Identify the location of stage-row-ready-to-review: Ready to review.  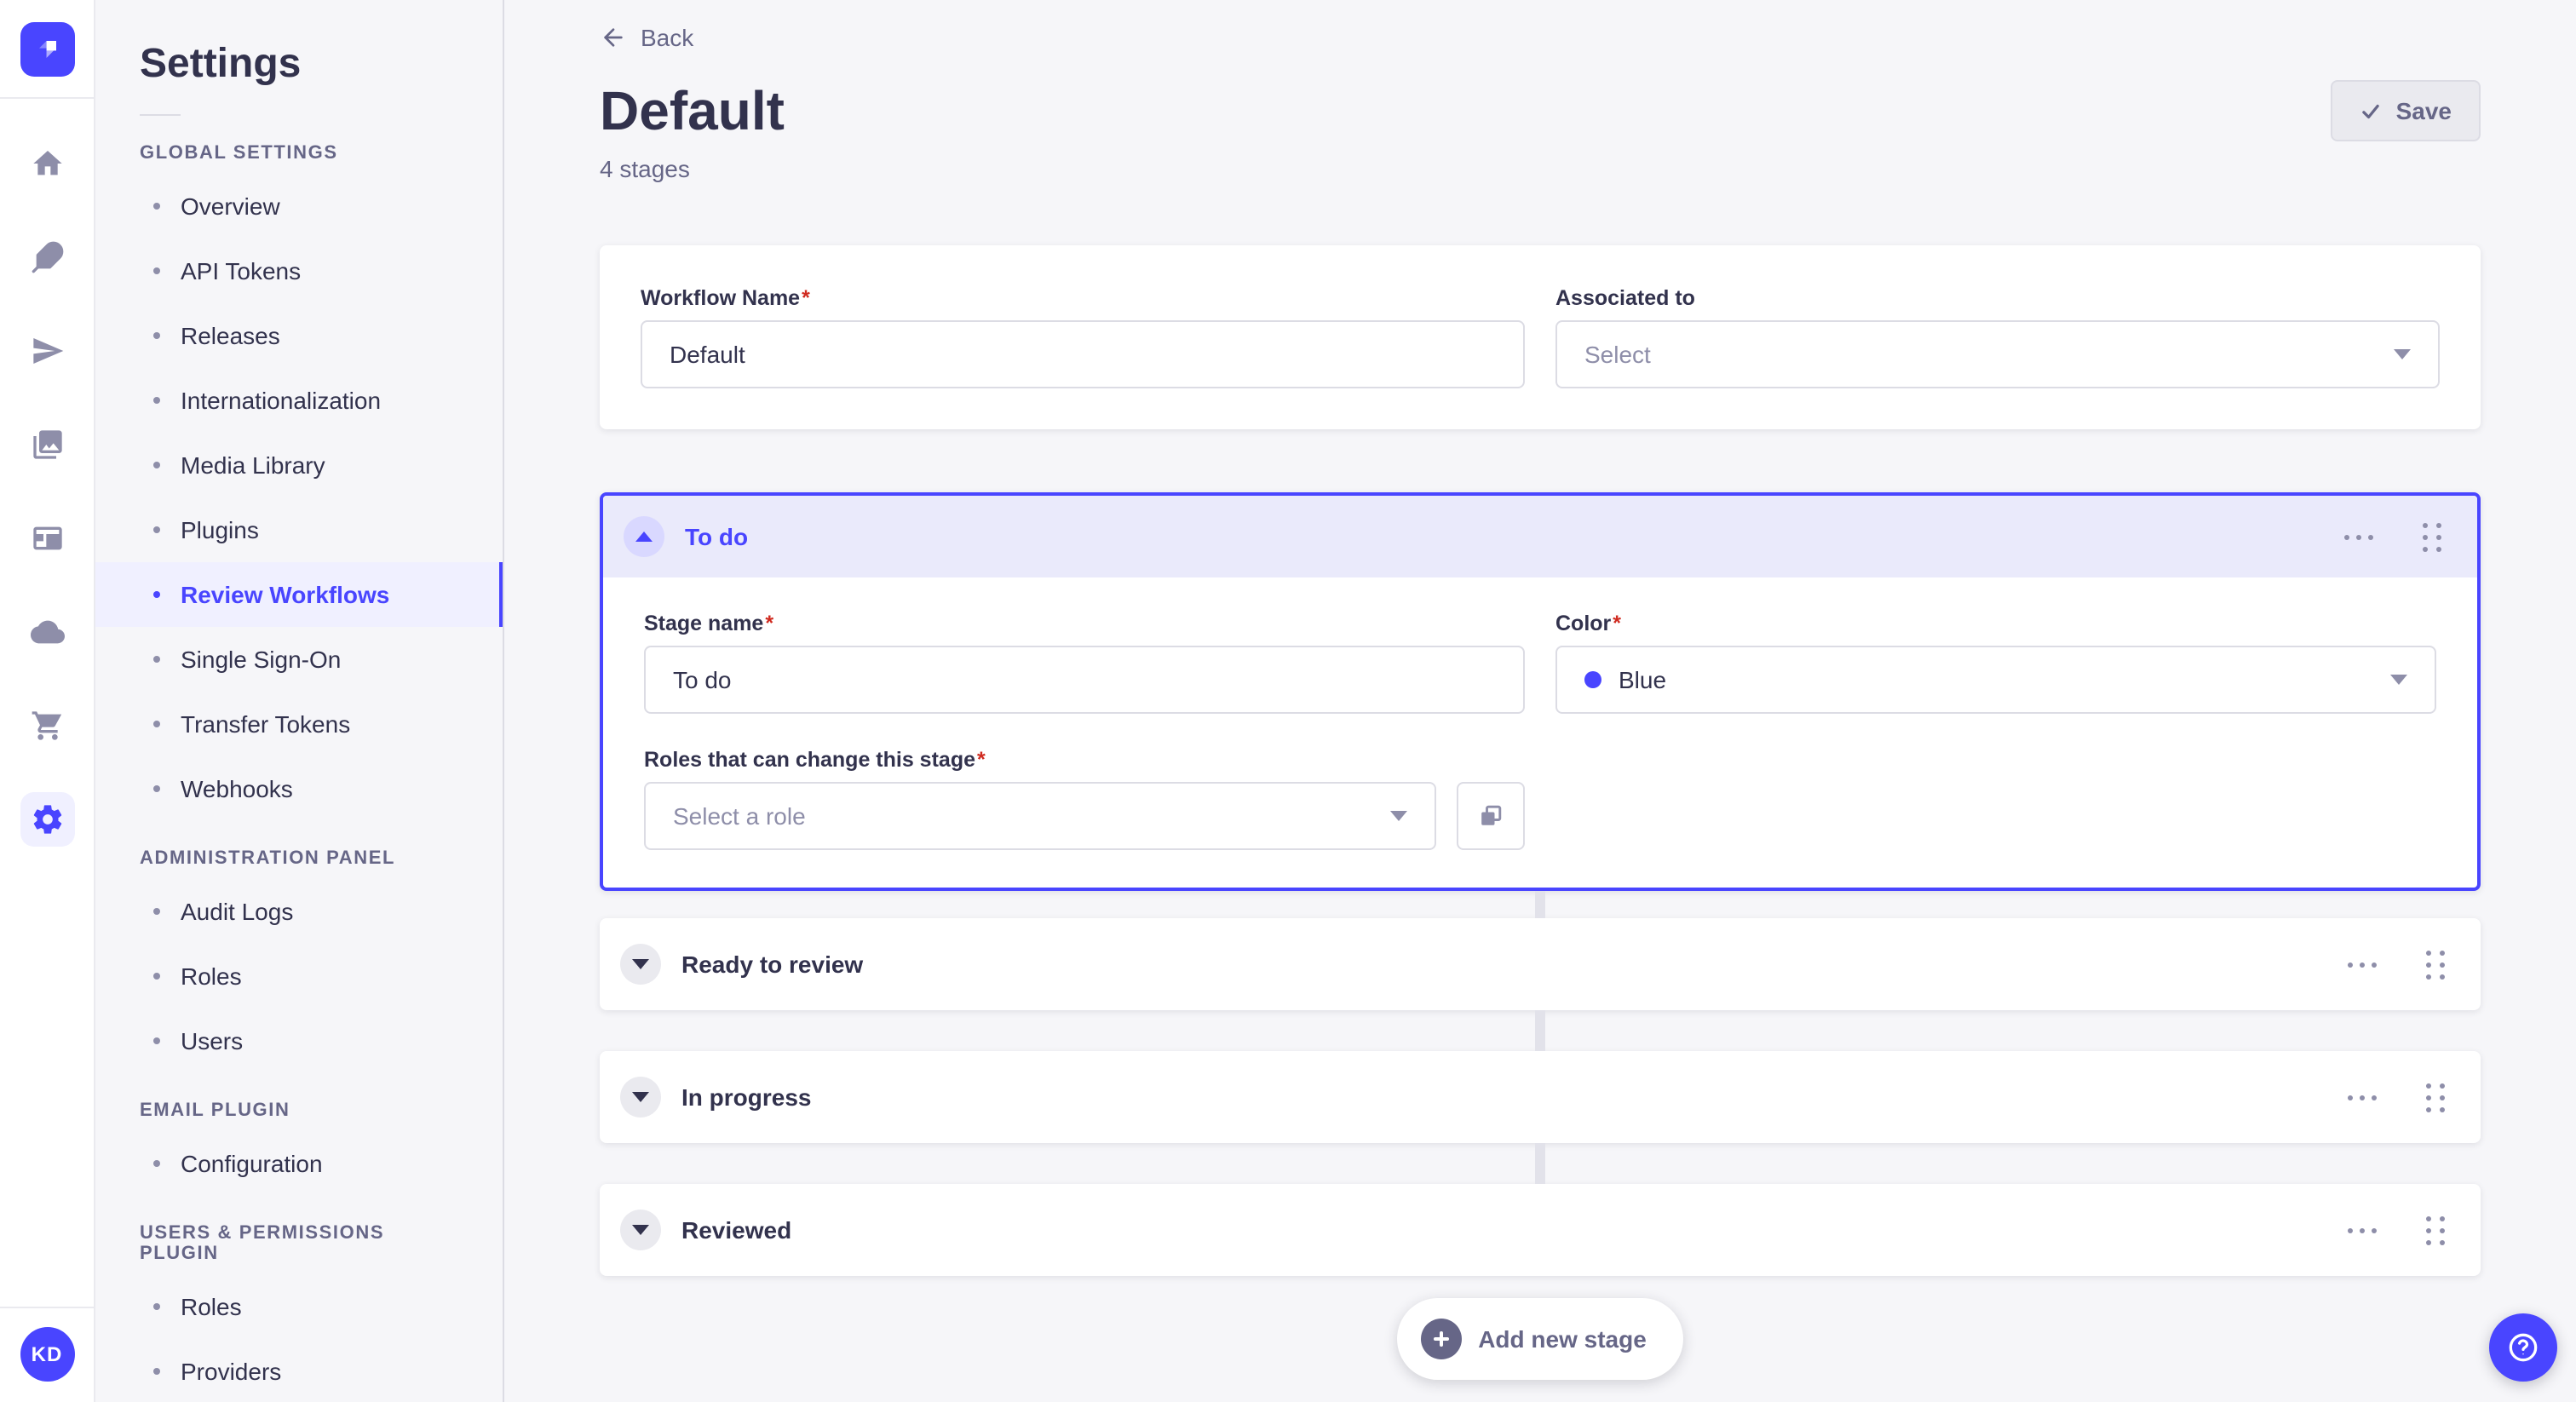
(1541, 964).